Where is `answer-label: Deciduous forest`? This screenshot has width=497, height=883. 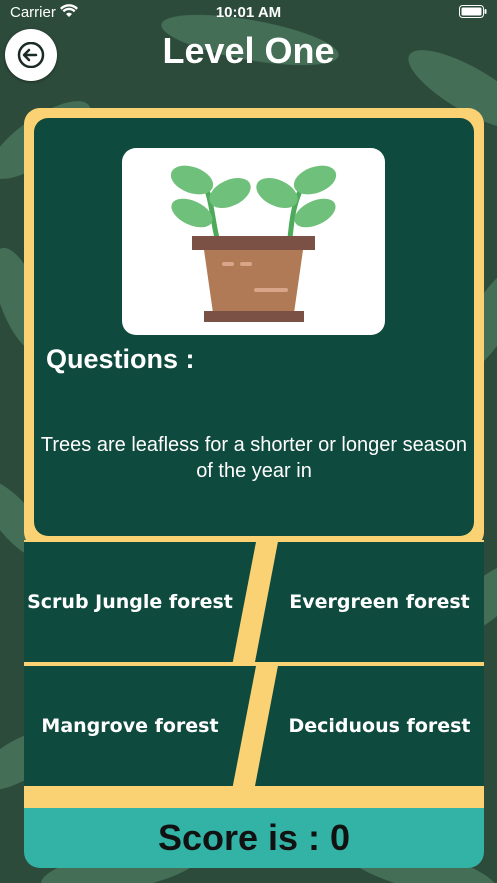 answer-label: Deciduous forest is located at coordinates (379, 726).